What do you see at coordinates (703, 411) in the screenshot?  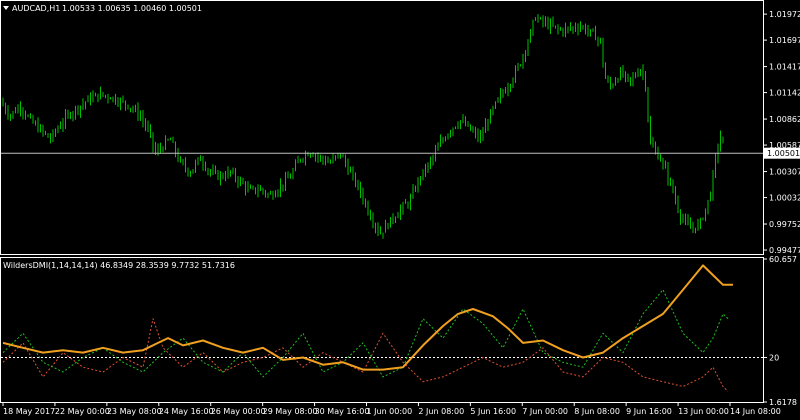 I see `time-tick-label: 13 Jun 00:00` at bounding box center [703, 411].